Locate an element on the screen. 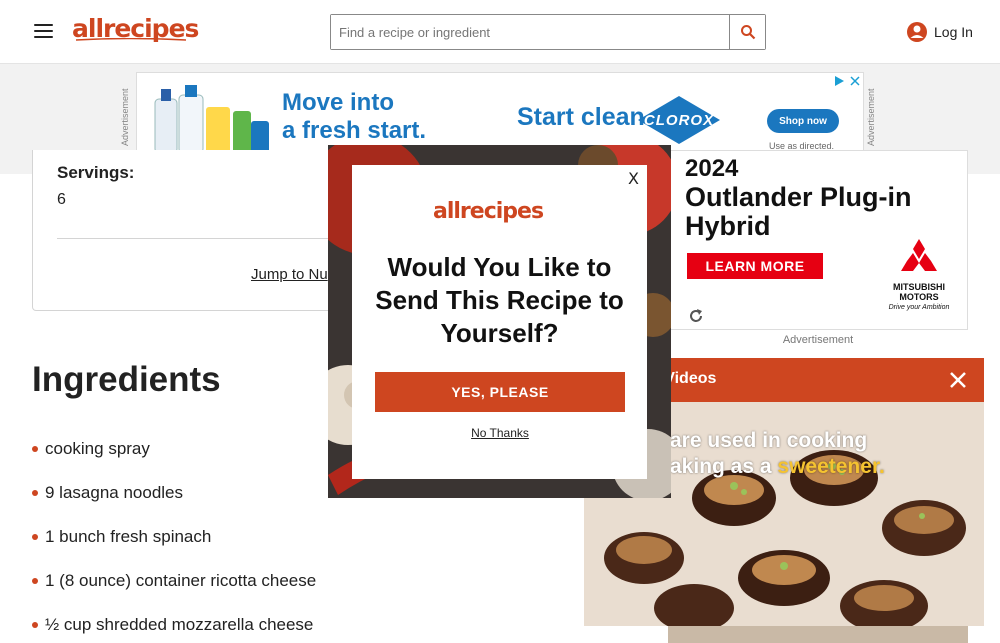 Image resolution: width=1000 pixels, height=643 pixels. servings-label: Servings: is located at coordinates (96, 172).